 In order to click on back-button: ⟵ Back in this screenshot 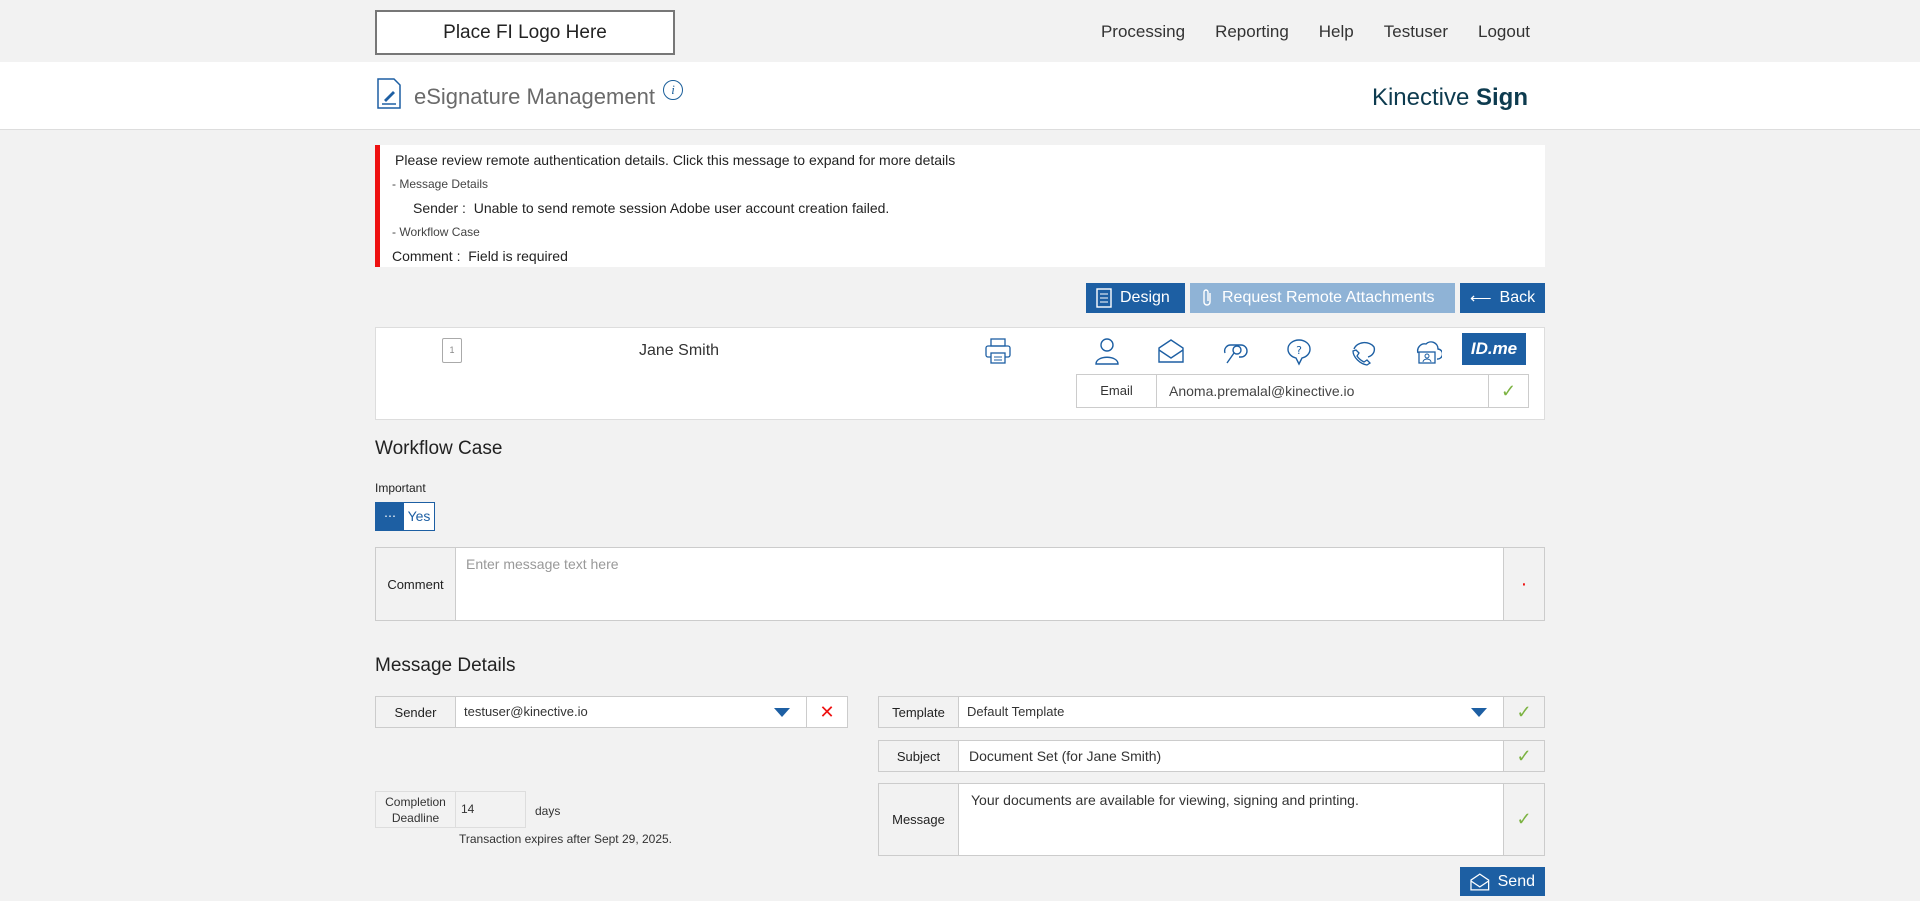, I will do `click(1502, 298)`.